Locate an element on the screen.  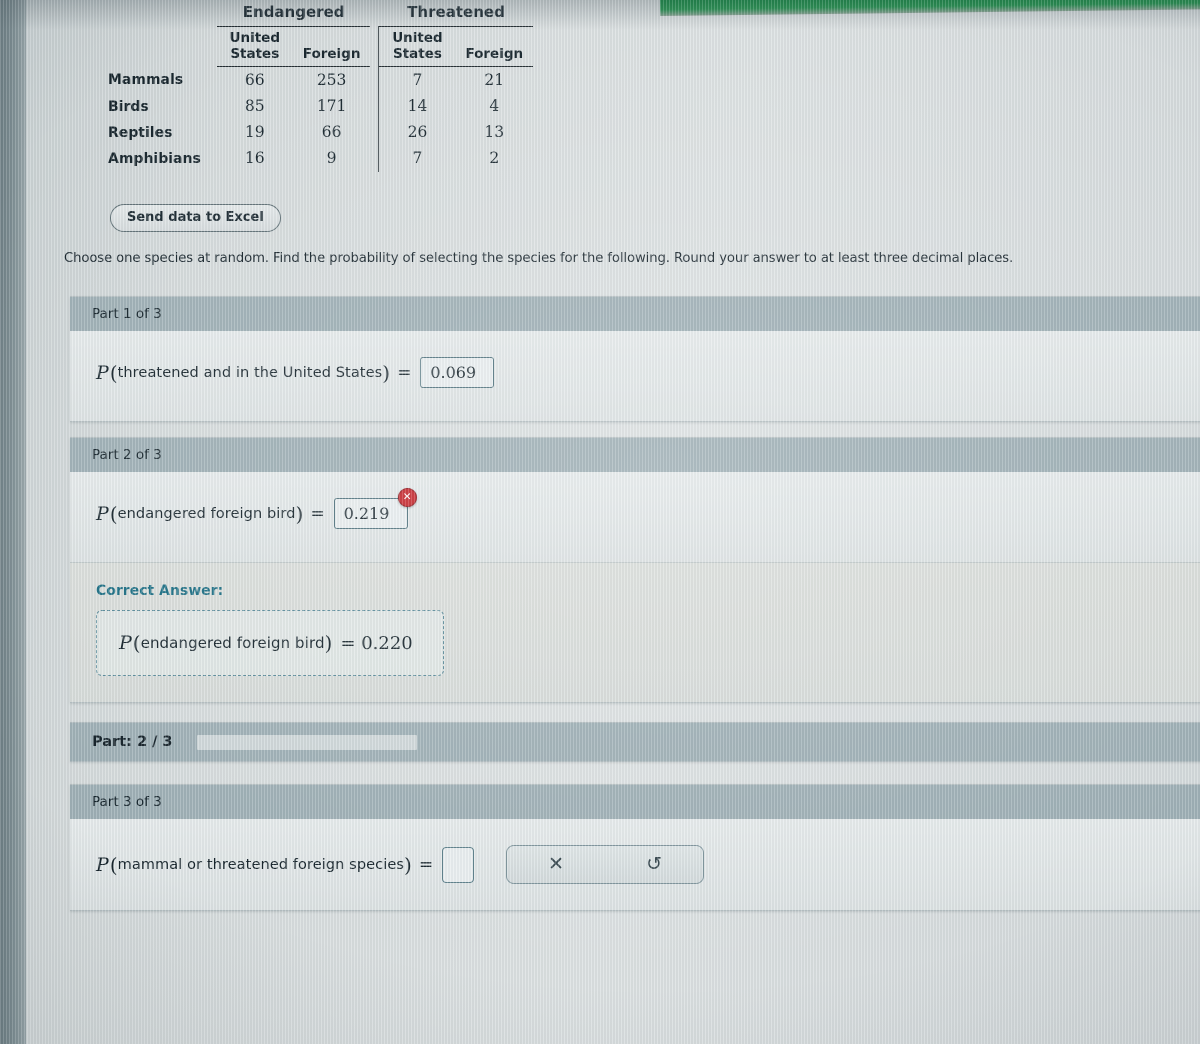
undo-icon: ↺ is located at coordinates (654, 864).